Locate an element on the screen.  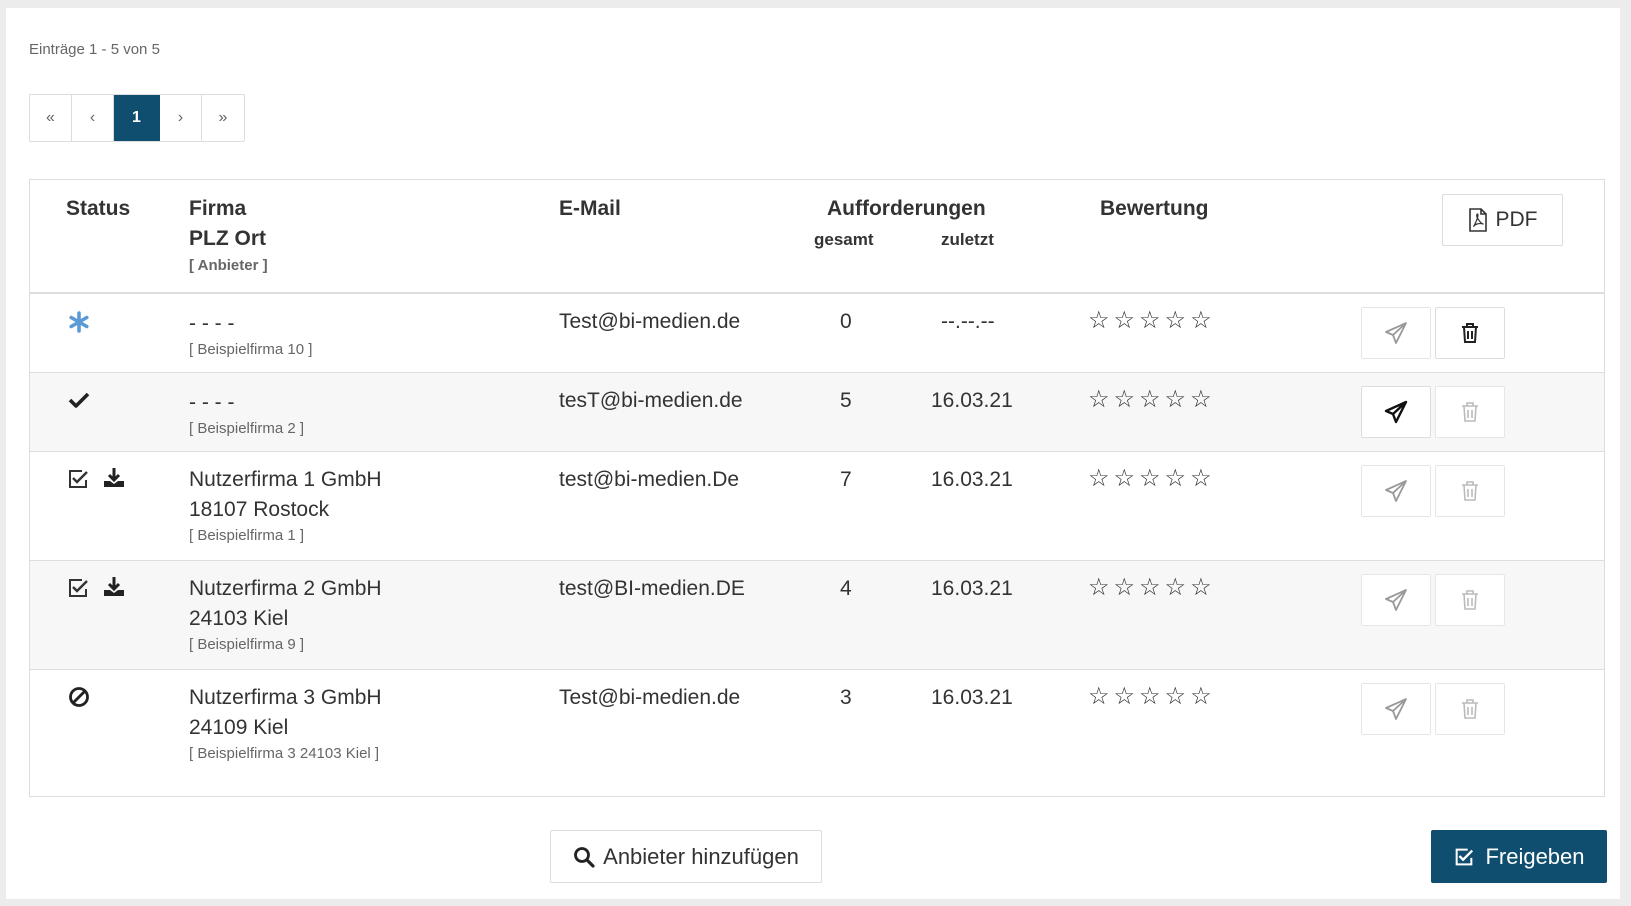
last-date: --.--.-- is located at coordinates (968, 321).